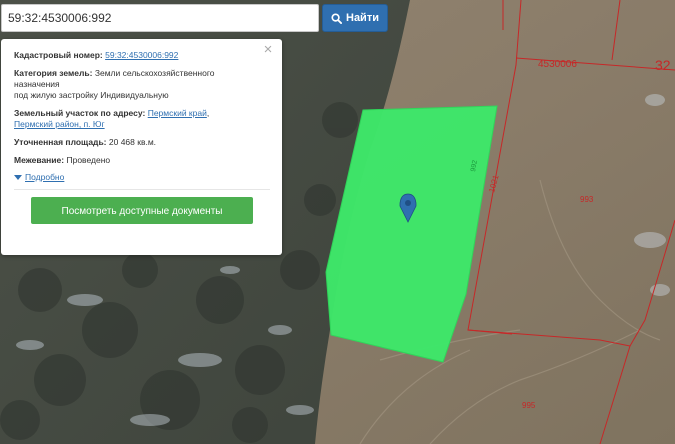  Describe the element at coordinates (529, 405) in the screenshot. I see `plot-label-995: 995` at that location.